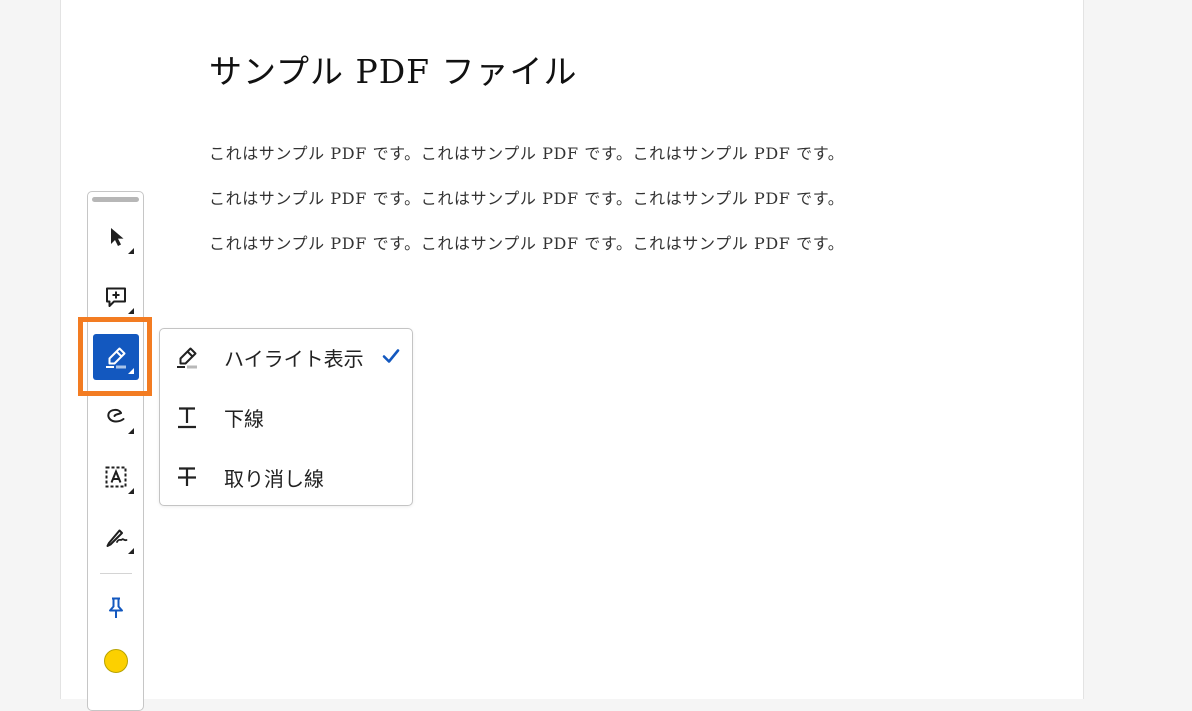 This screenshot has height=711, width=1192. I want to click on freehand-draw-icon, so click(116, 415).